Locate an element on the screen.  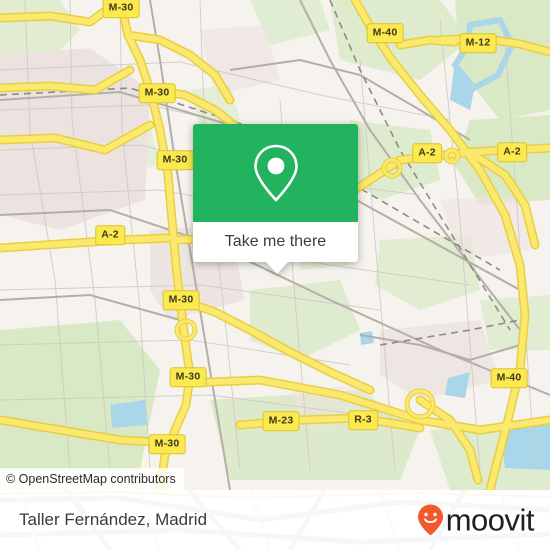
popup-tail is located at coordinates (277, 268).